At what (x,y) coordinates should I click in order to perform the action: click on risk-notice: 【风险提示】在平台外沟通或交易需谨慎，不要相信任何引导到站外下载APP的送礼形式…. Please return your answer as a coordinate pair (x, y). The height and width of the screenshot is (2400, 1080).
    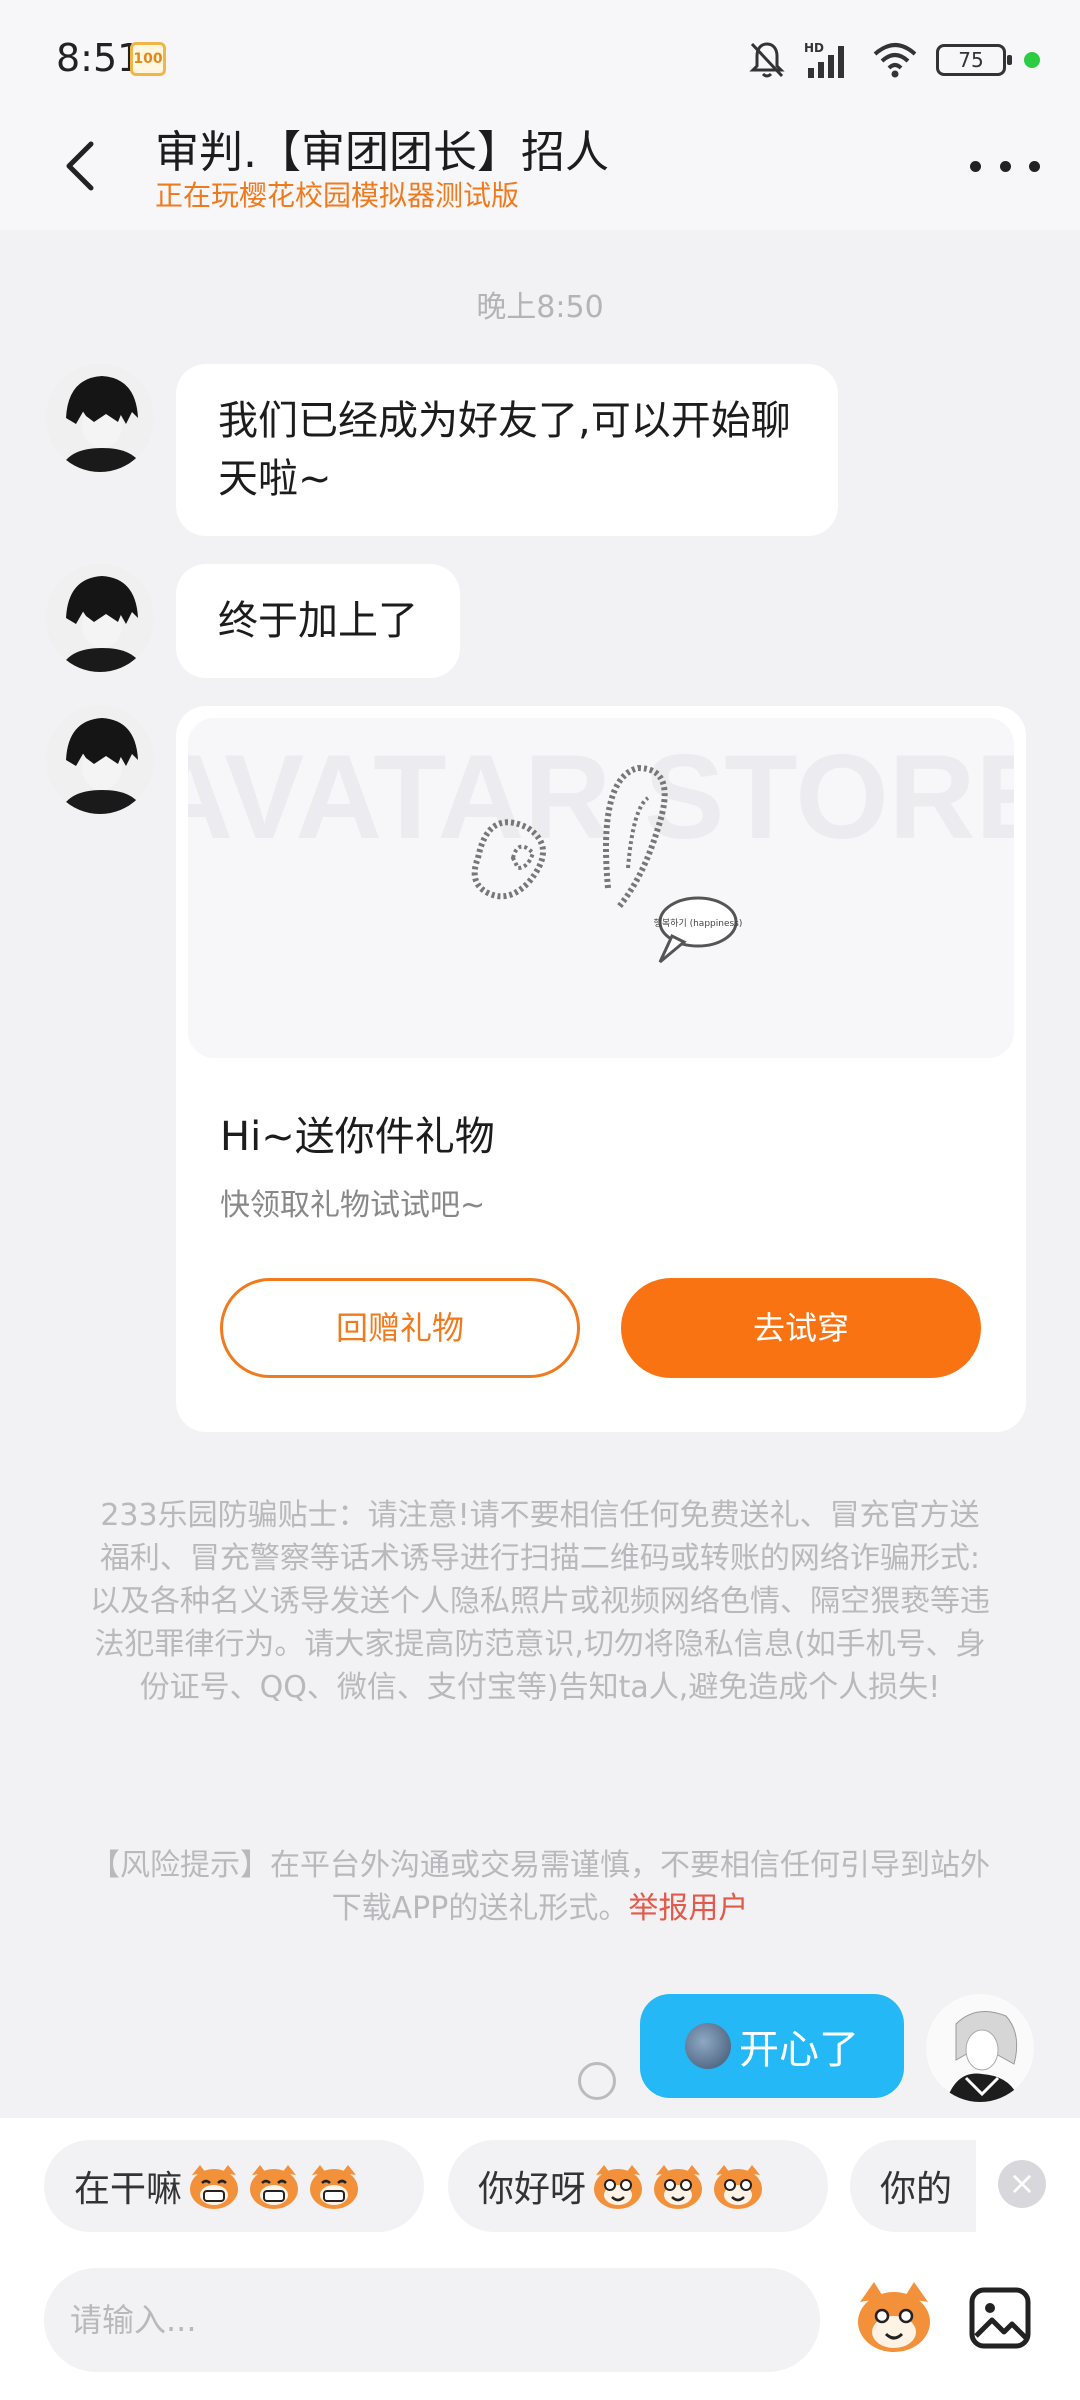
    Looking at the image, I should click on (540, 1887).